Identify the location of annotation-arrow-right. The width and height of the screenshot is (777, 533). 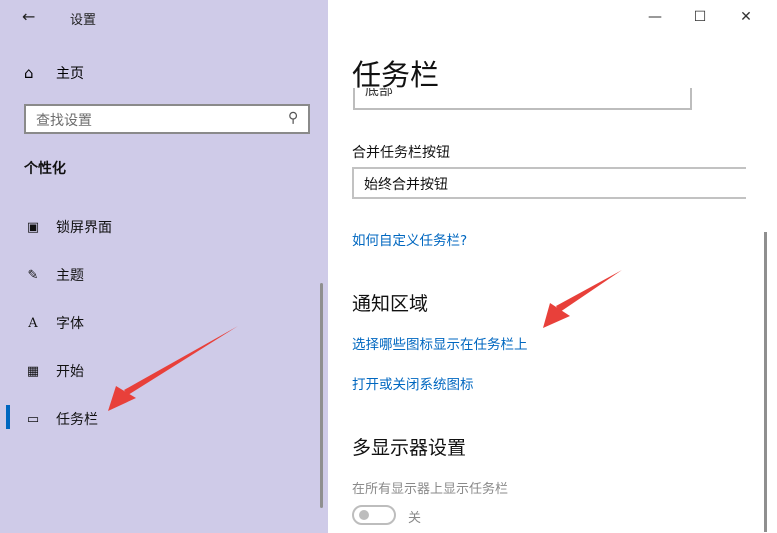
(582, 299).